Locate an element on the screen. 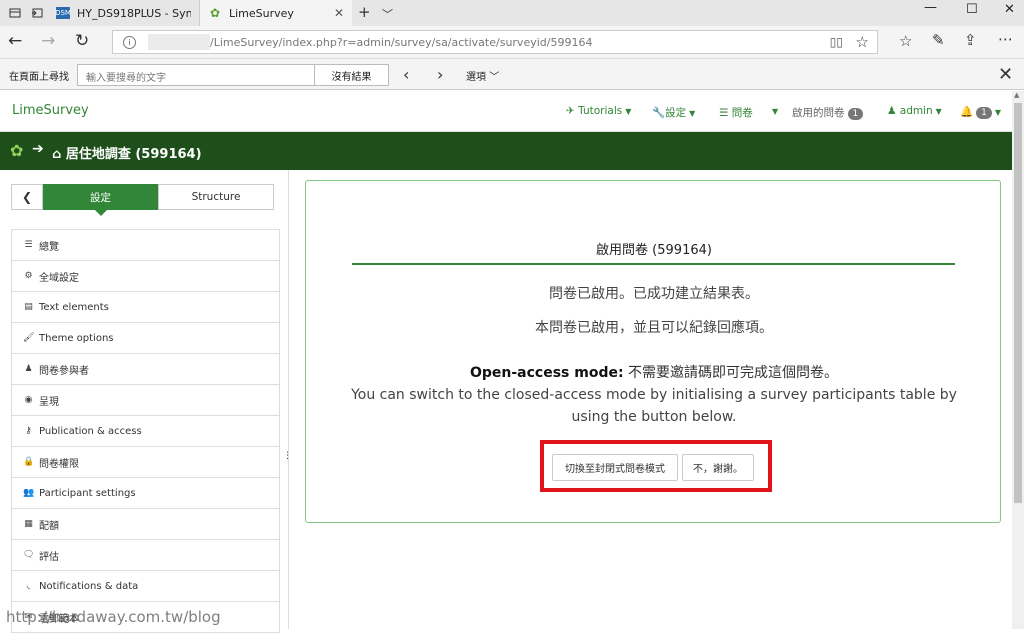 Image resolution: width=1024 pixels, height=633 pixels. favorite-star-icon: ☆ is located at coordinates (862, 42).